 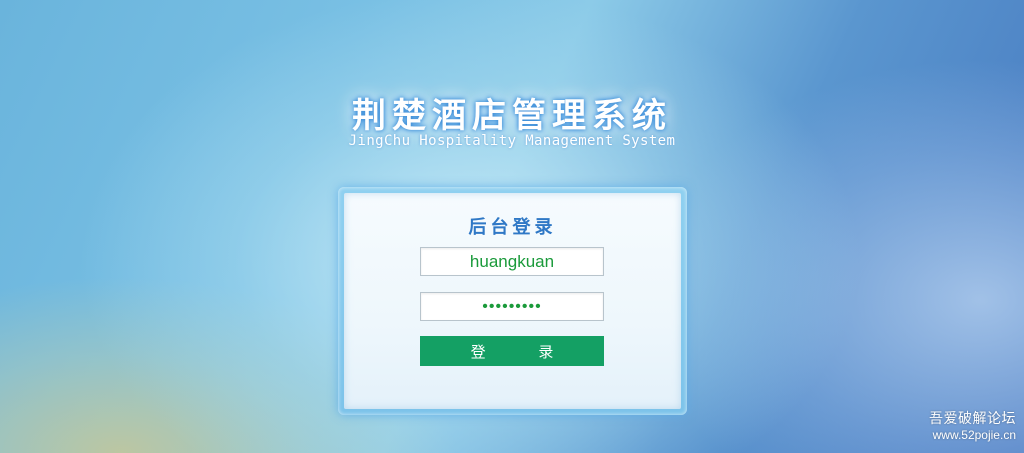 I want to click on site-watermark: 吾爱破解论坛 www.52pojie.cn, so click(x=972, y=426).